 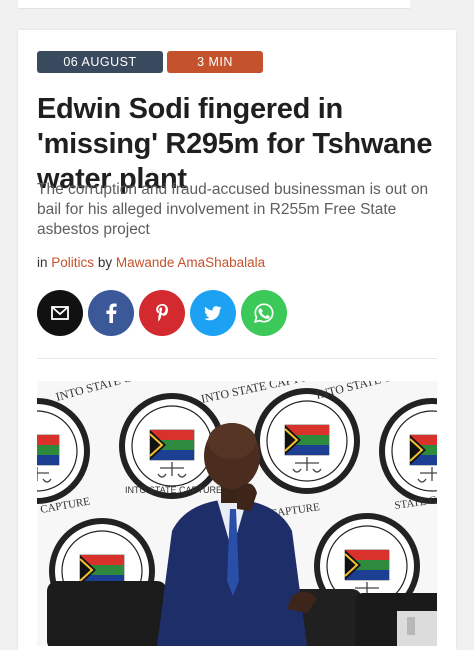 I want to click on byline: in Politics by Mawande AmaShabalala, so click(x=151, y=262).